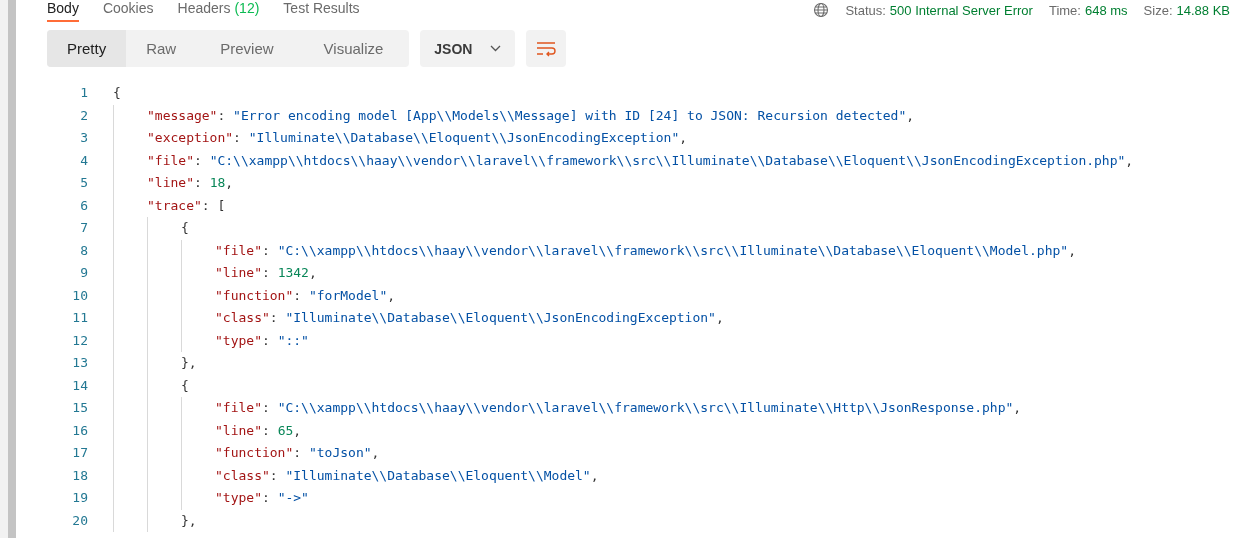  I want to click on line-number: 1, so click(83, 93).